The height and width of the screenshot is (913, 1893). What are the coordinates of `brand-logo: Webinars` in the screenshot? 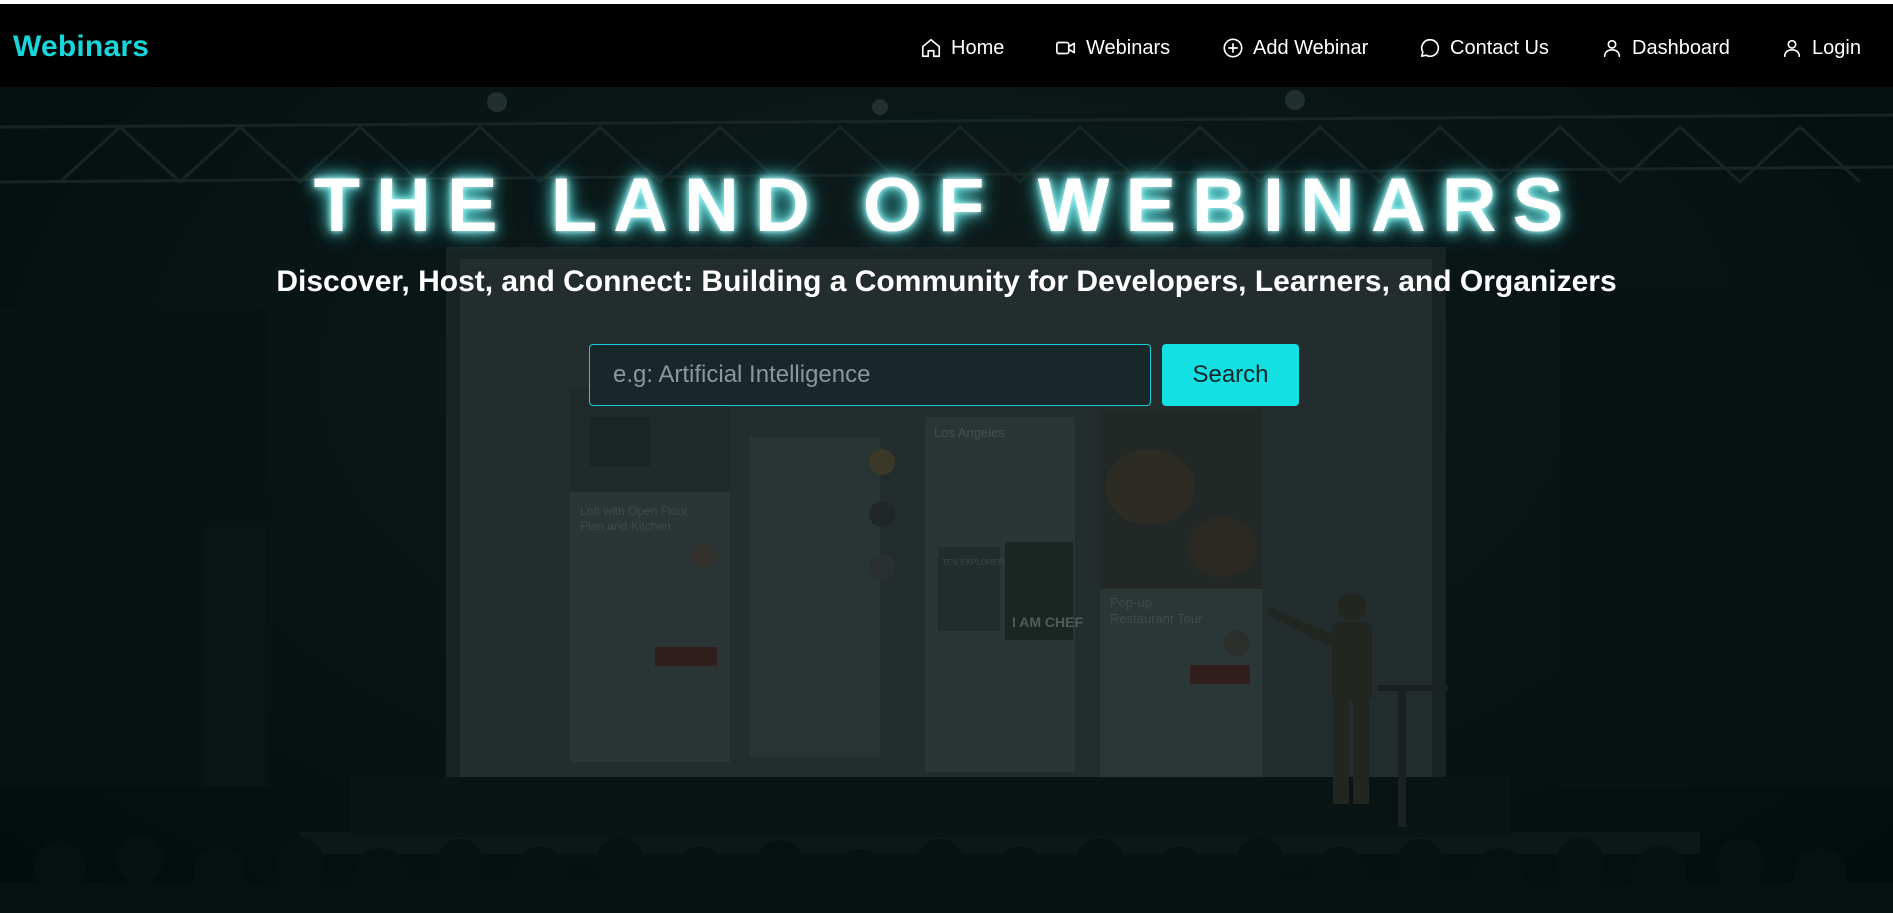 It's located at (81, 47).